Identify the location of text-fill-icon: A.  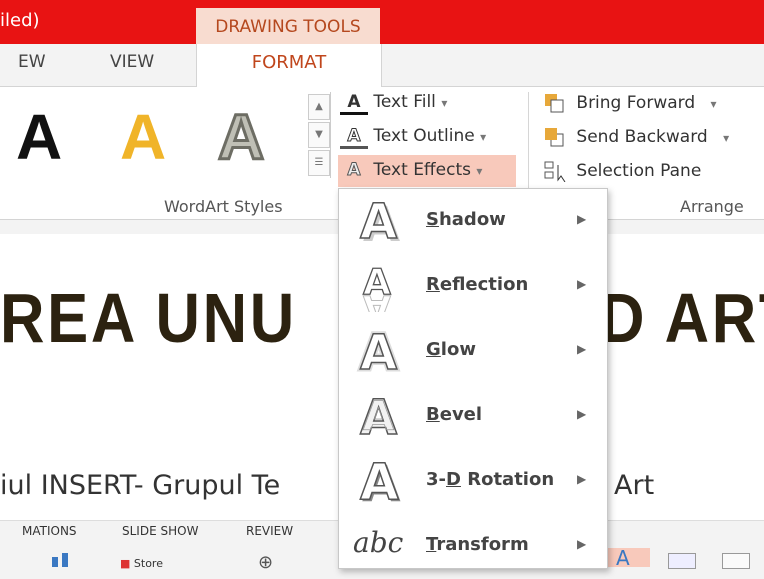
(354, 103).